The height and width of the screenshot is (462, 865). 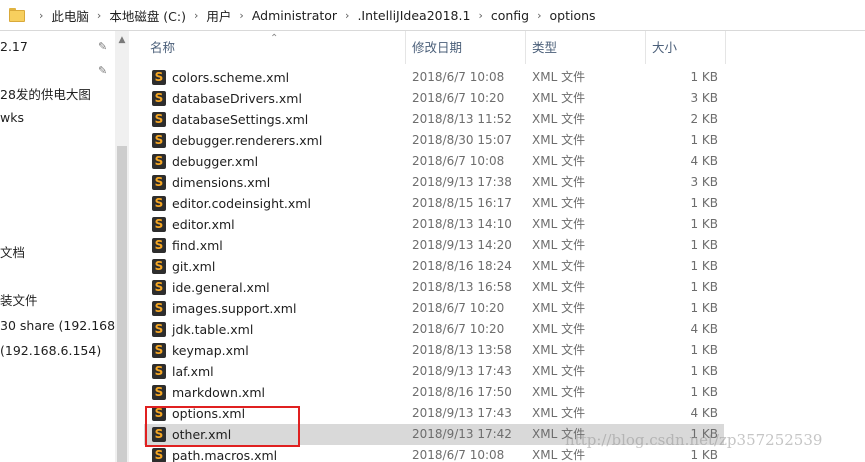 What do you see at coordinates (240, 119) in the screenshot?
I see `file-name: databaseSettings.xml` at bounding box center [240, 119].